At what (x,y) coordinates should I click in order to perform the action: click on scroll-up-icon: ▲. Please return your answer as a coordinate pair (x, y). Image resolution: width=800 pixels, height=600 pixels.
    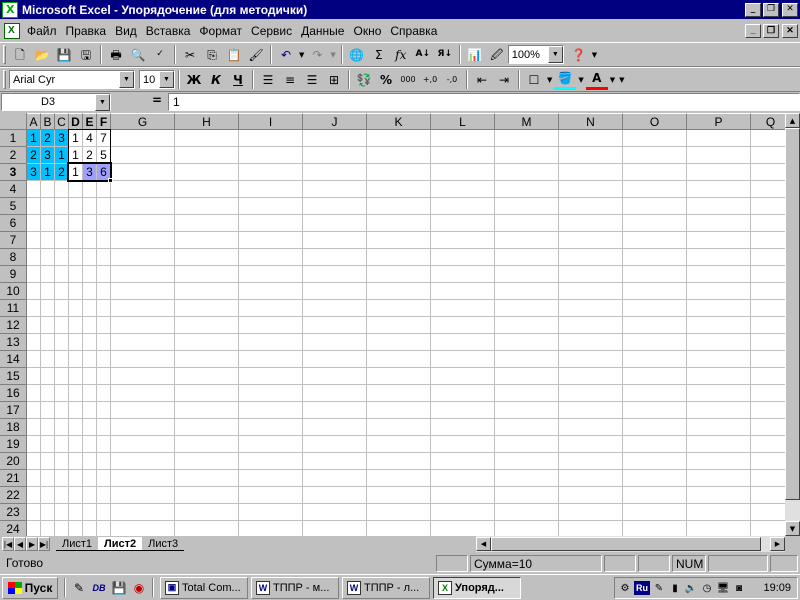
    Looking at the image, I should click on (792, 120).